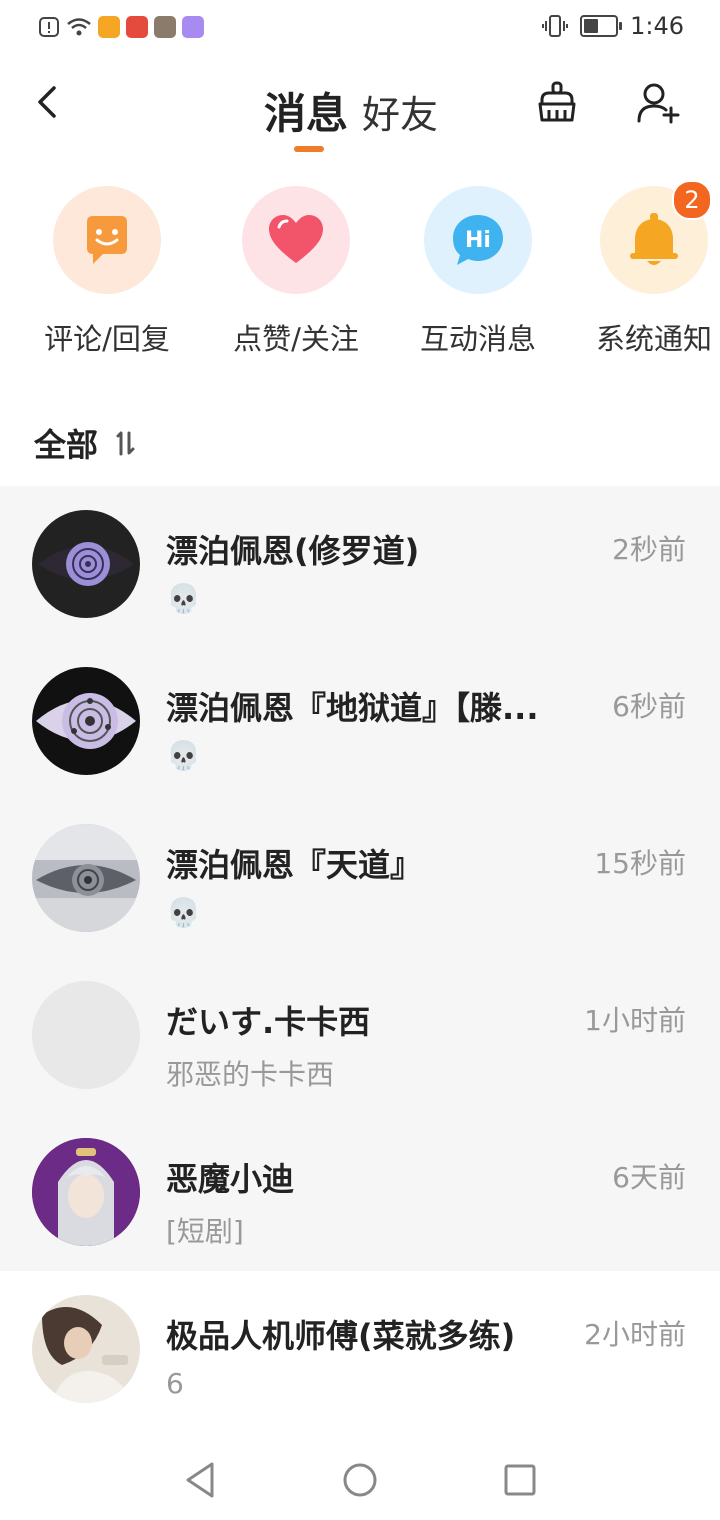 This screenshot has height=1520, width=720. What do you see at coordinates (657, 26) in the screenshot?
I see `clock: 1:46` at bounding box center [657, 26].